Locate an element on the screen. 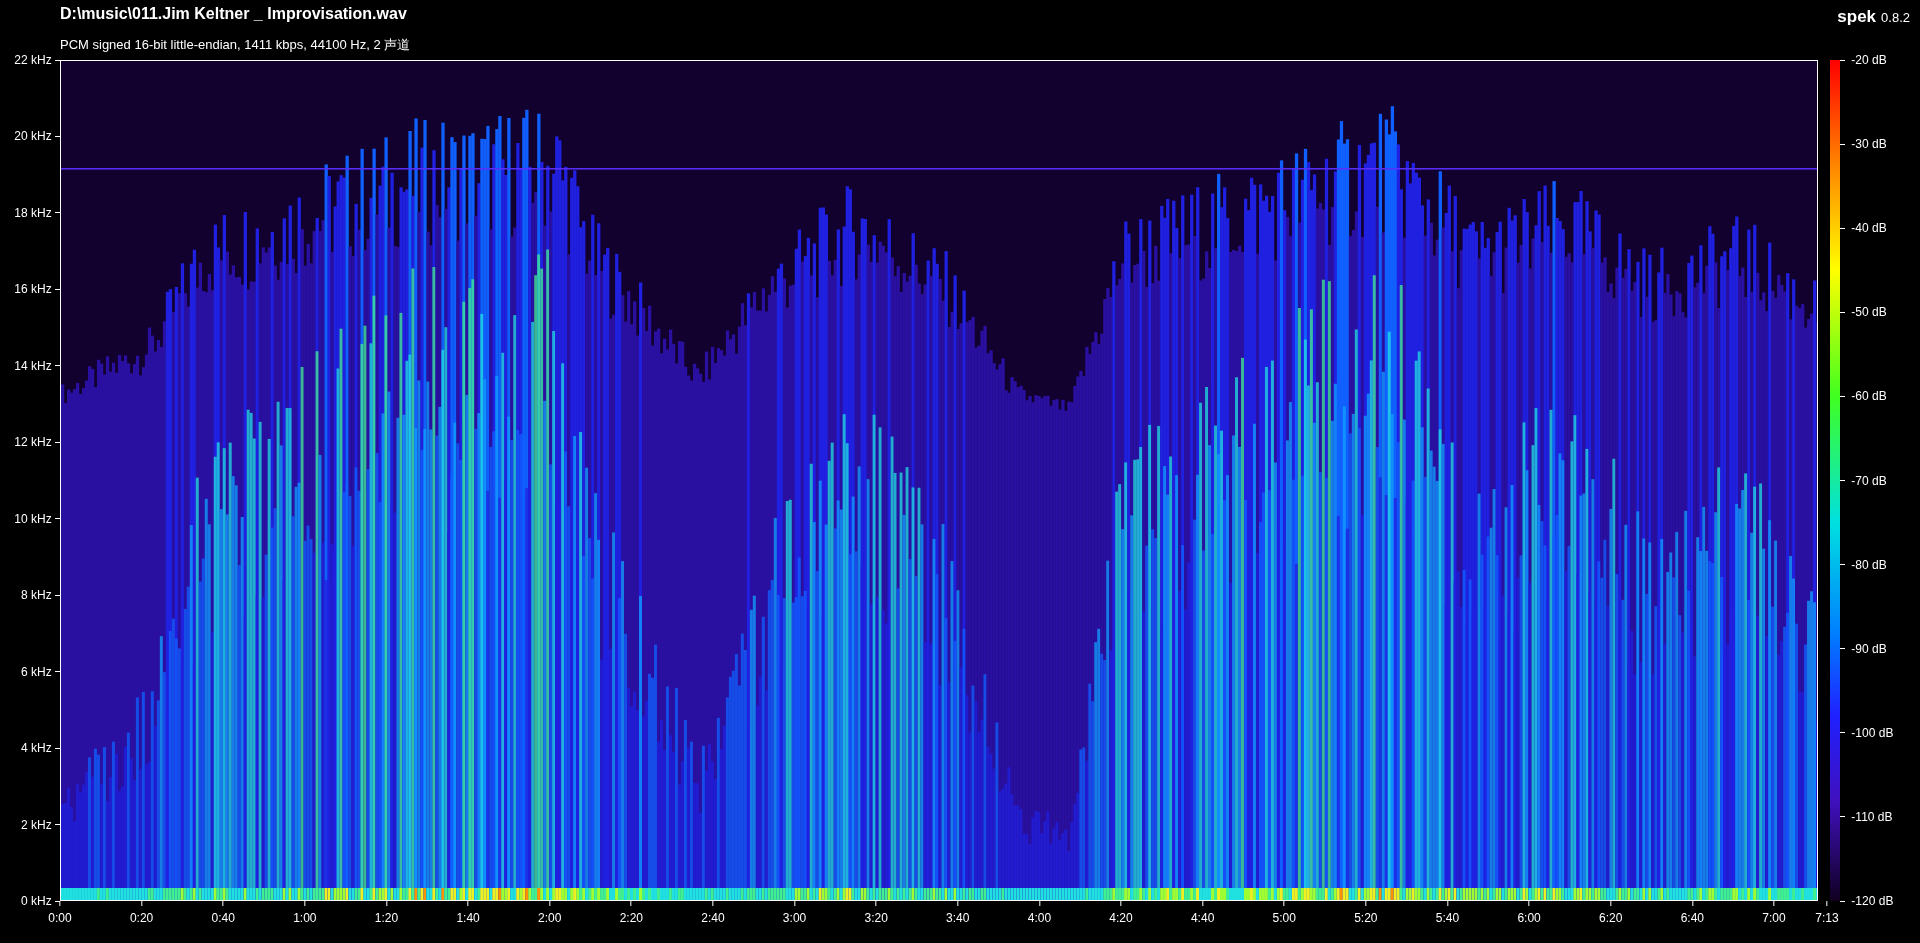 The width and height of the screenshot is (1920, 943). level-label: -40 dB is located at coordinates (1869, 228).